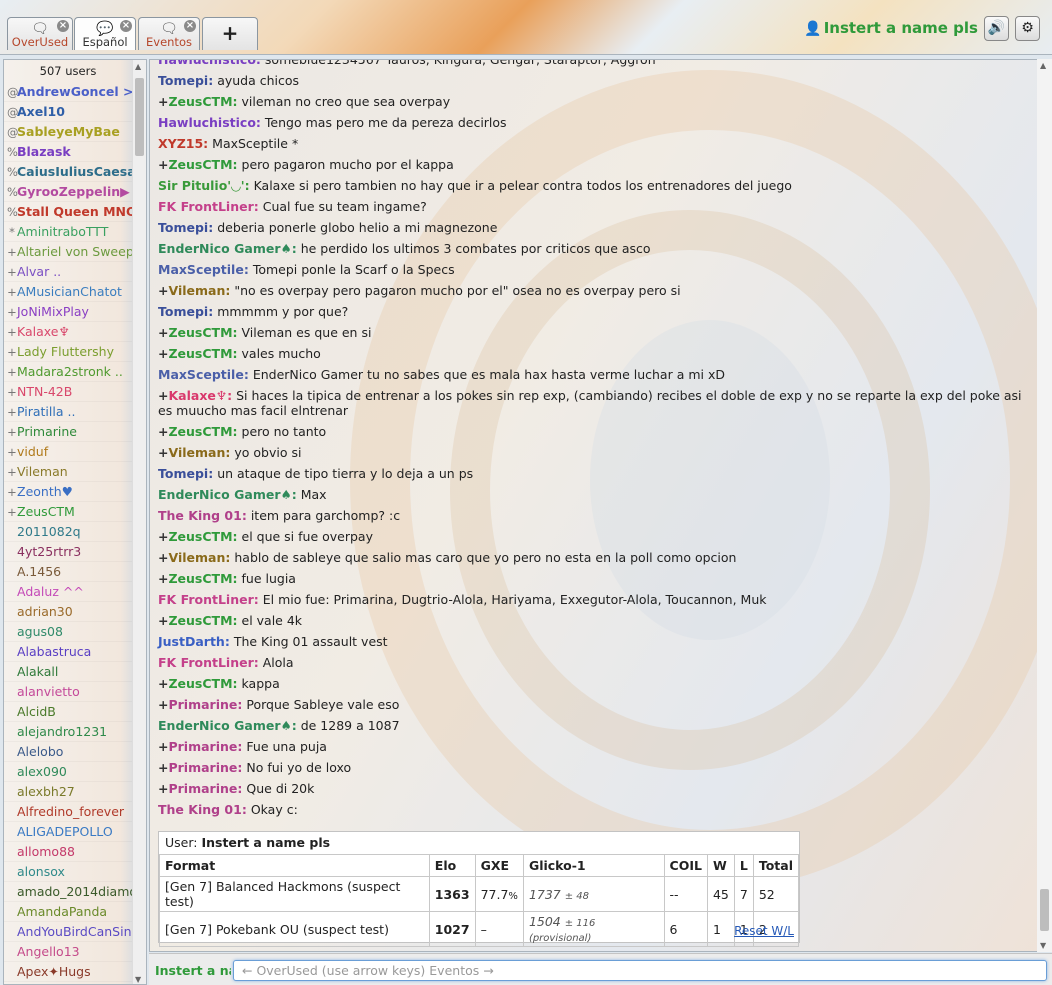 The image size is (1052, 985). I want to click on user-list-item: AndYouBirdCanSing, so click(68, 932).